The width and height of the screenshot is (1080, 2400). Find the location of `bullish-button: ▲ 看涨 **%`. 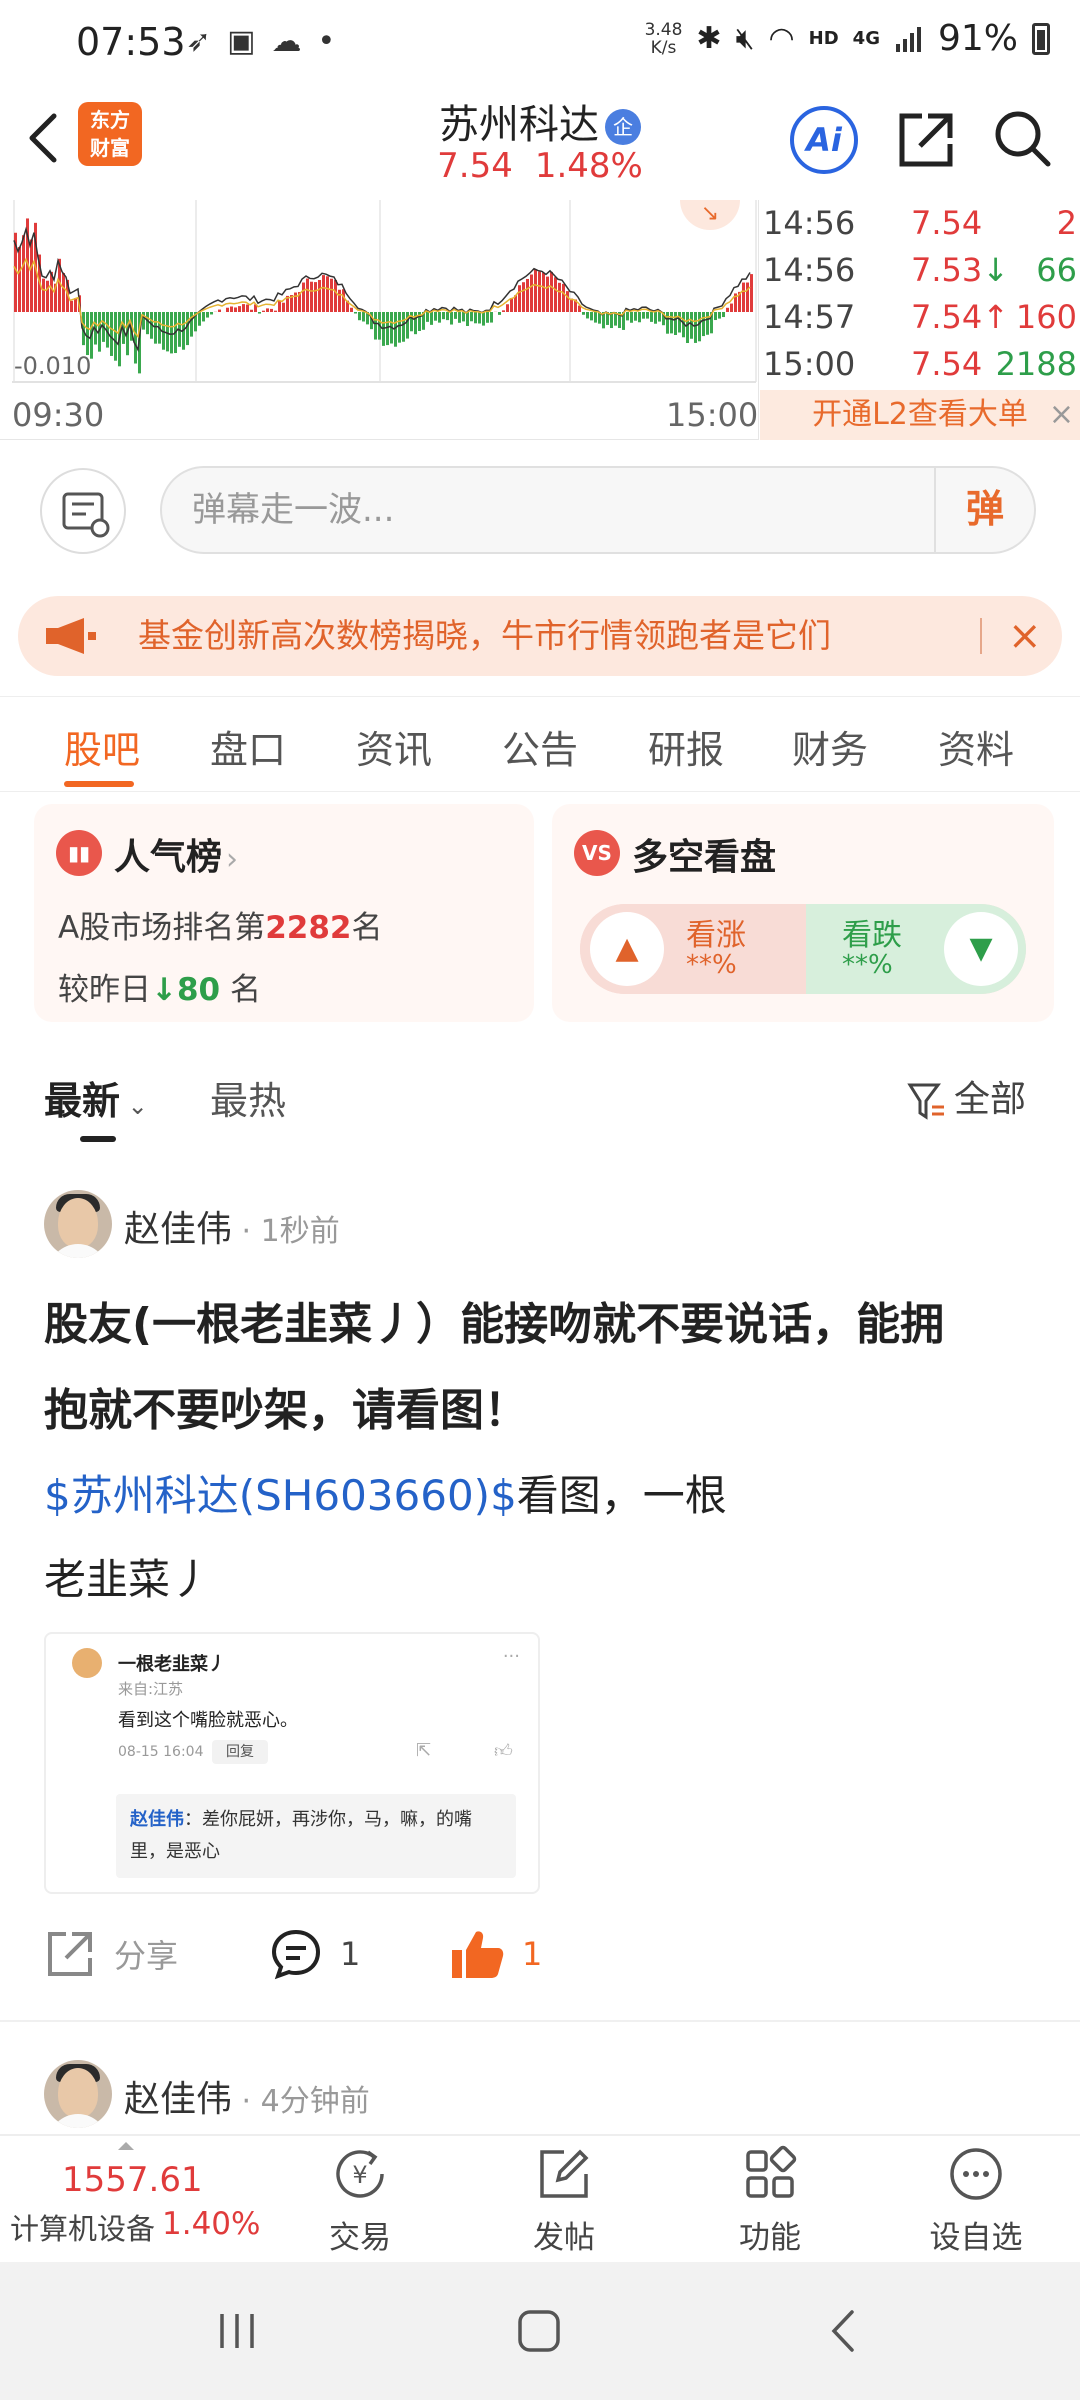

bullish-button: ▲ 看涨 **% is located at coordinates (690, 949).